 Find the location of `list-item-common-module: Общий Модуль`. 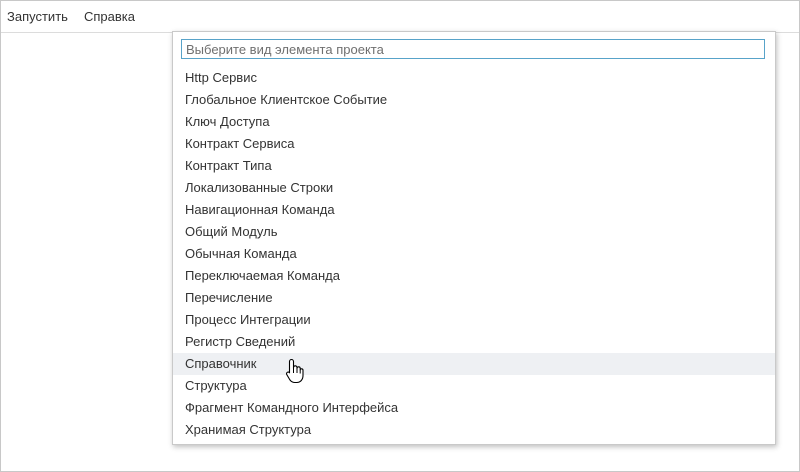

list-item-common-module: Общий Модуль is located at coordinates (474, 232).